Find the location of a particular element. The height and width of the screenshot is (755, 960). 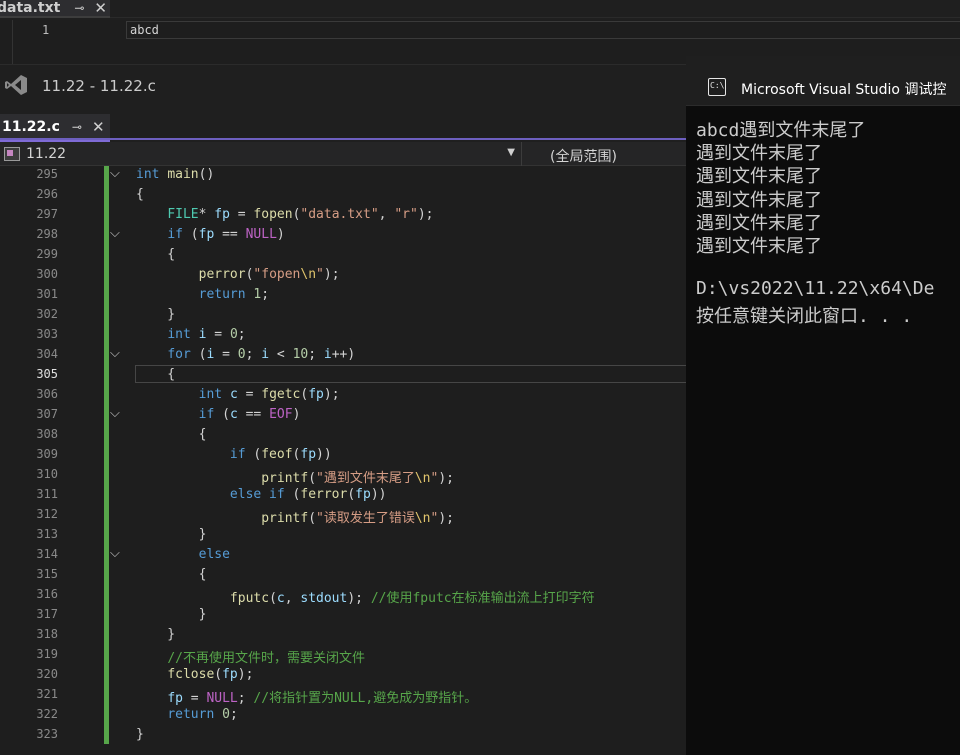

file-content: abcd is located at coordinates (144, 30).